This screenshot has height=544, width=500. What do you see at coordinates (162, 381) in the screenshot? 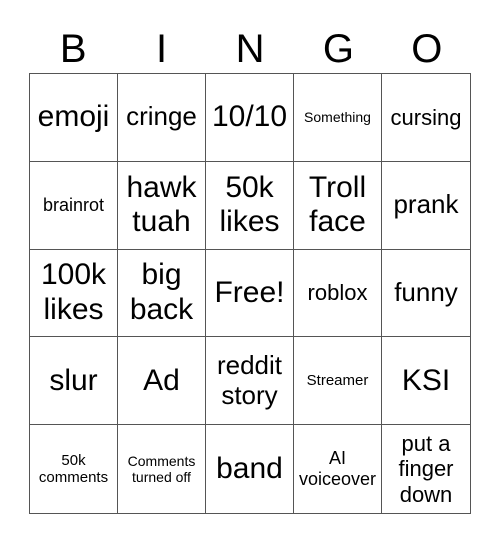
I see `bingo-cell: Ad` at bounding box center [162, 381].